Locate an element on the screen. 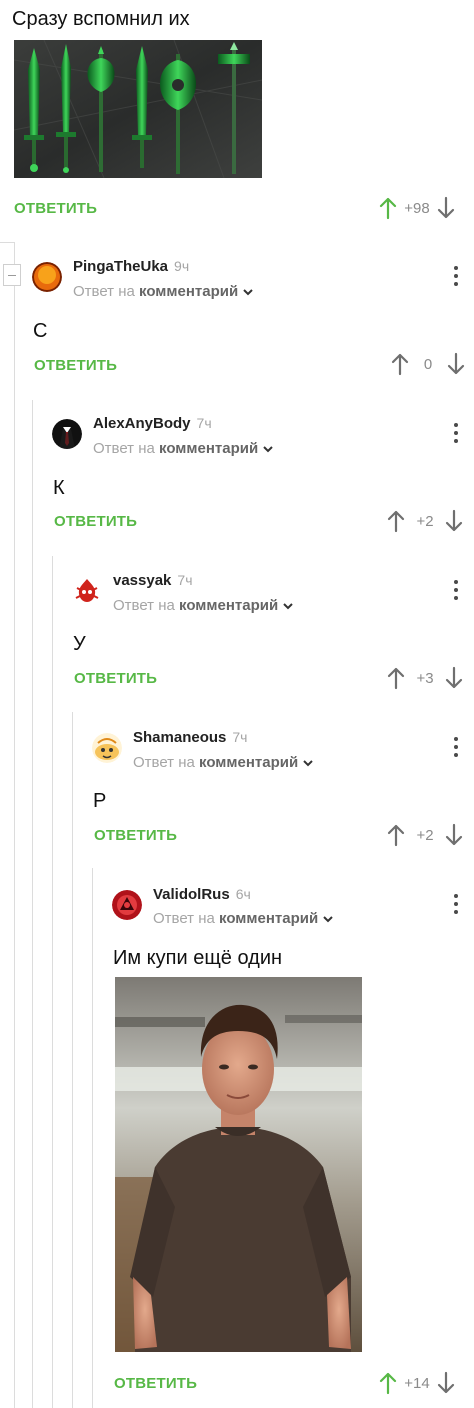 The height and width of the screenshot is (1408, 474). post-vote-block: +98 is located at coordinates (417, 208).